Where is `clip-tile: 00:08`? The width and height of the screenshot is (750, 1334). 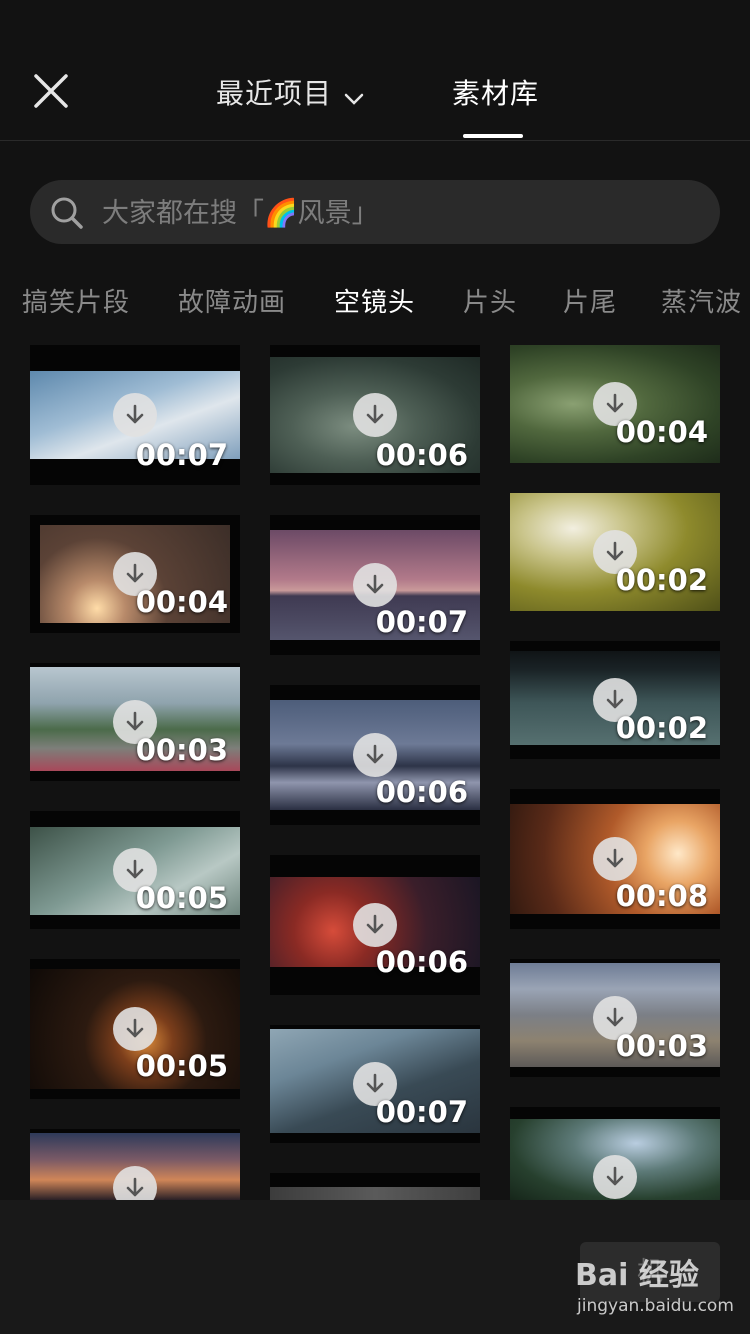 clip-tile: 00:08 is located at coordinates (615, 859).